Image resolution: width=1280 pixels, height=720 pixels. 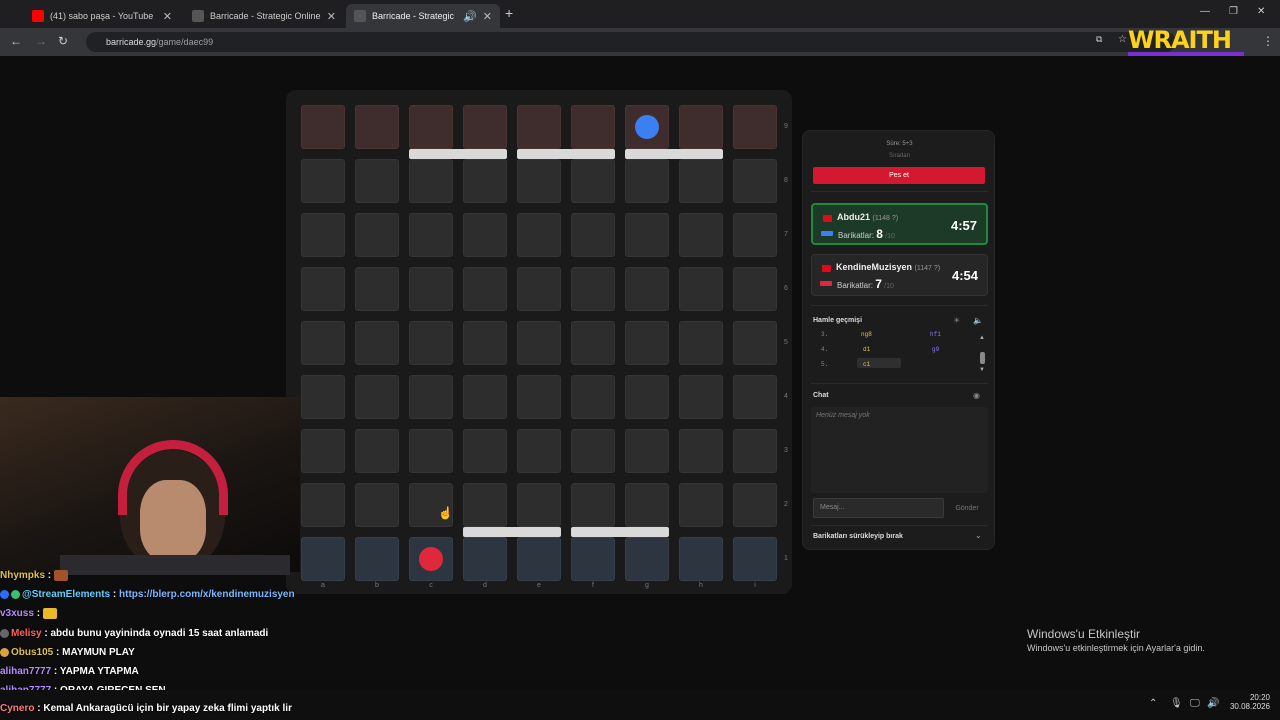 What do you see at coordinates (755, 505) in the screenshot?
I see `board-square-i2` at bounding box center [755, 505].